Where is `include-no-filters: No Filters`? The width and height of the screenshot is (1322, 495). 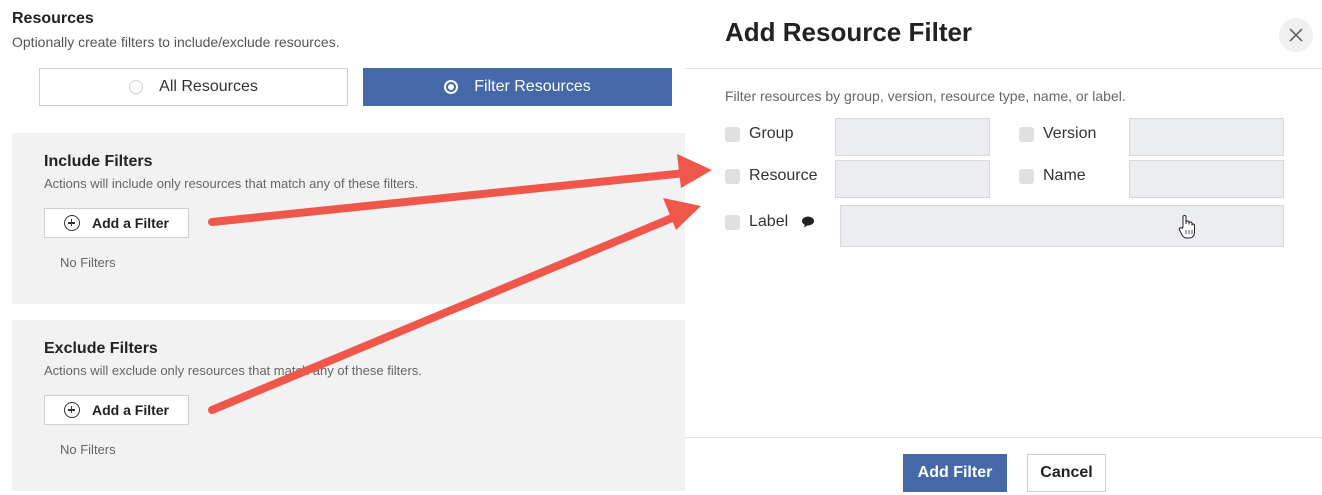 include-no-filters: No Filters is located at coordinates (88, 262).